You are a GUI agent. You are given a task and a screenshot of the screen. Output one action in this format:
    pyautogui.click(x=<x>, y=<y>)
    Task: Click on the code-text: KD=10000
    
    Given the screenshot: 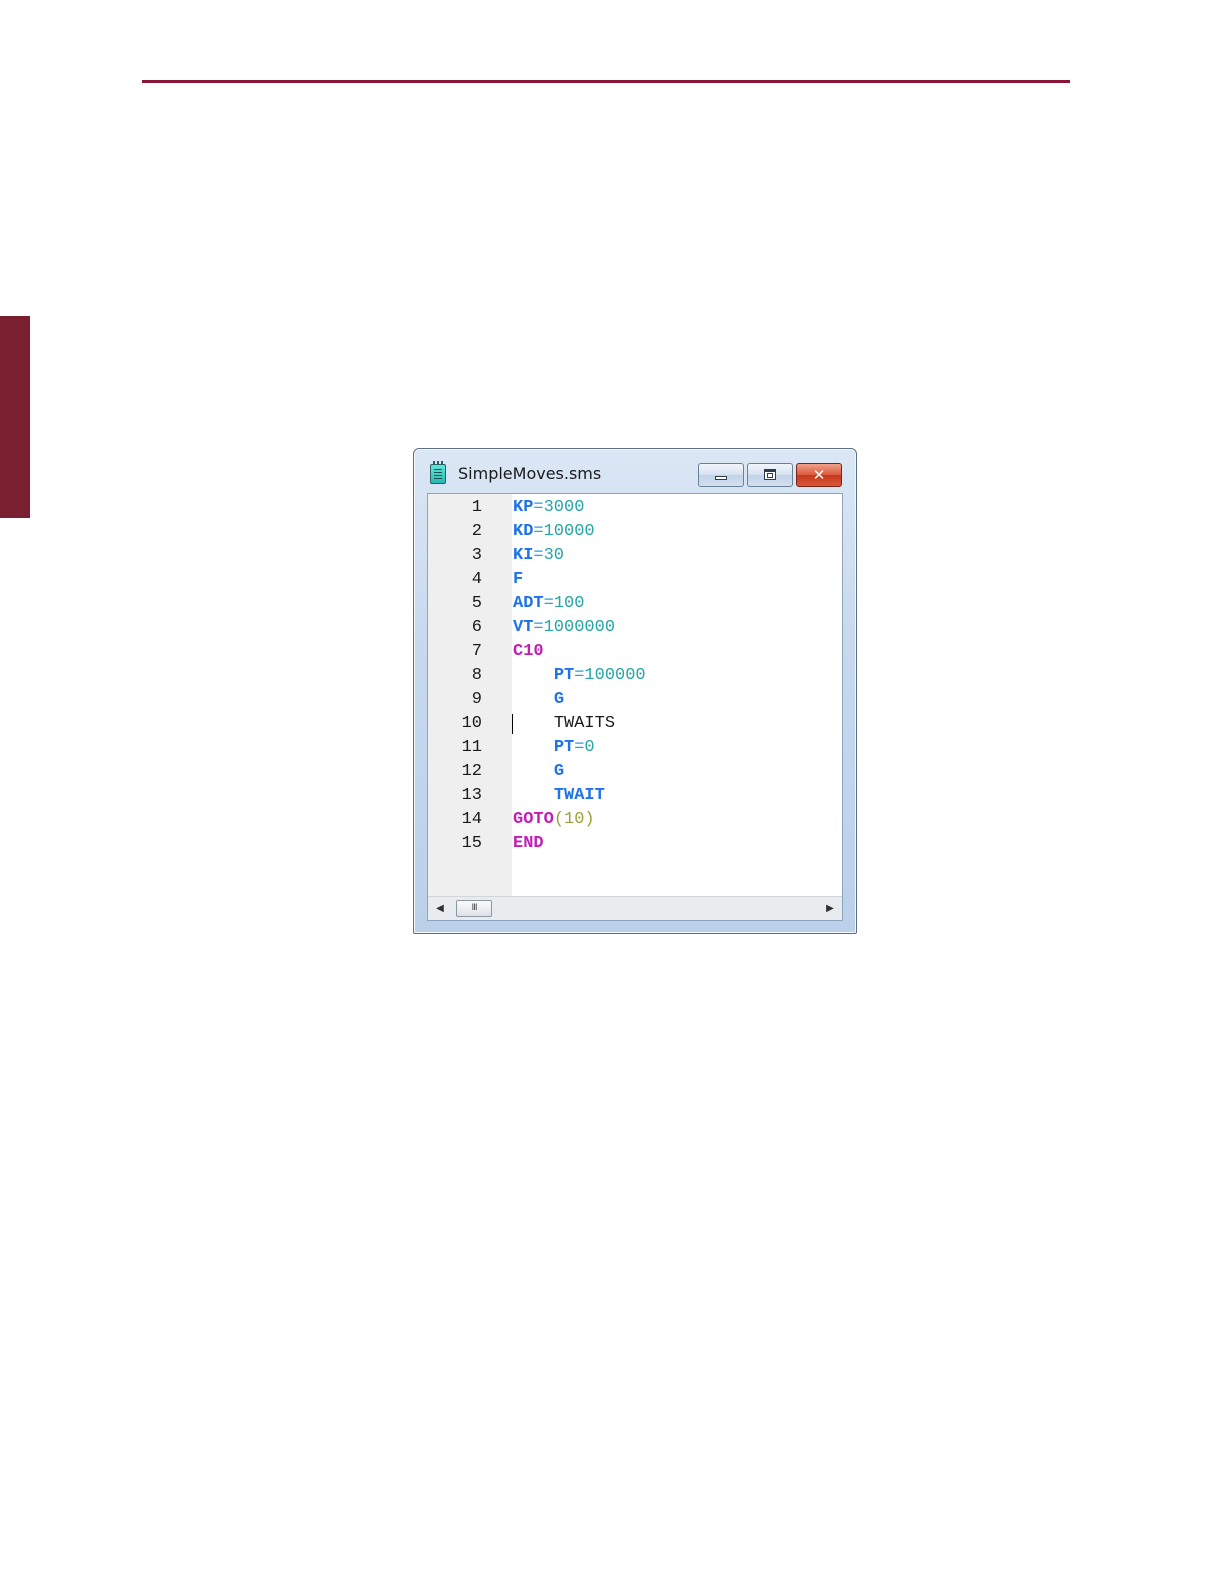 What is the action you would take?
    pyautogui.click(x=554, y=532)
    